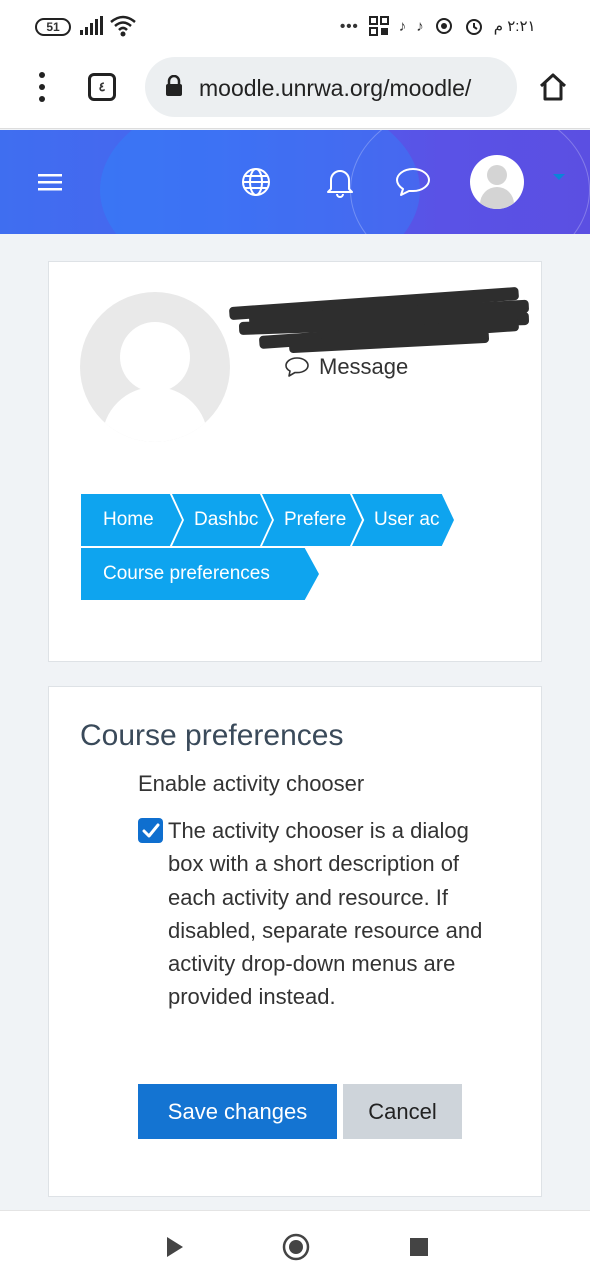 The width and height of the screenshot is (590, 1280). What do you see at coordinates (413, 182) in the screenshot?
I see `chat-icon` at bounding box center [413, 182].